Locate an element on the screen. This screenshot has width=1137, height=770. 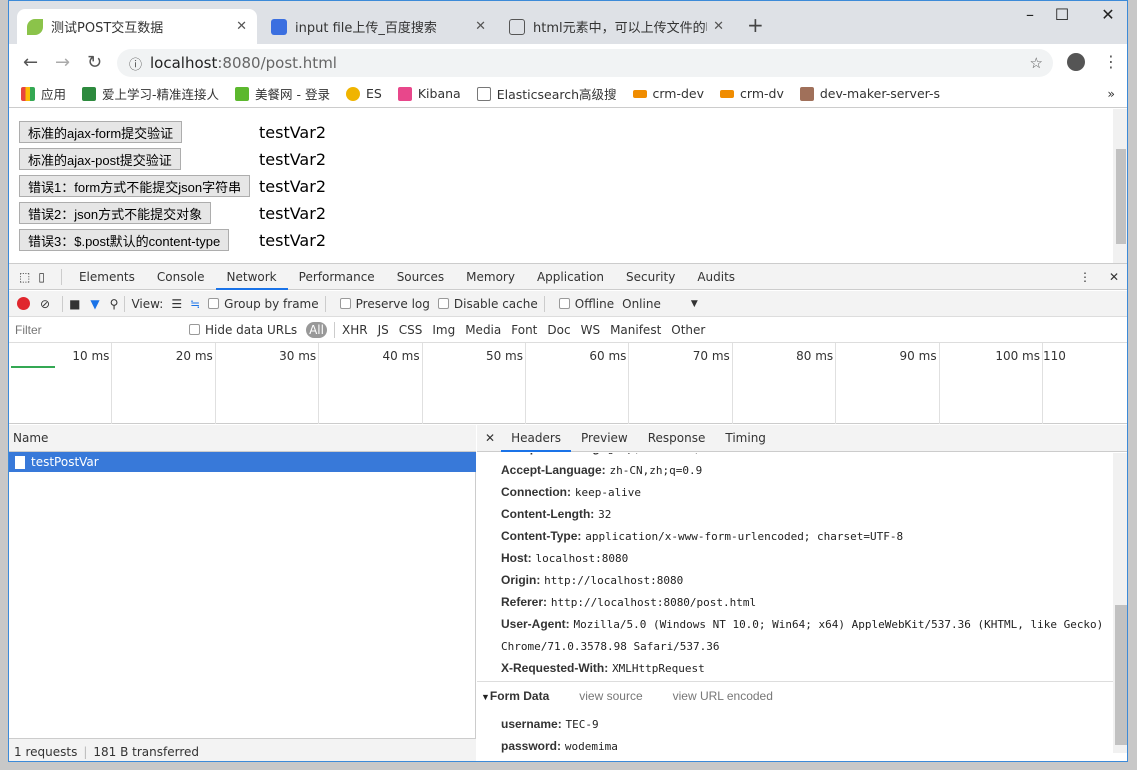
close-devtools-icon: ✕ is located at coordinates (1114, 277).